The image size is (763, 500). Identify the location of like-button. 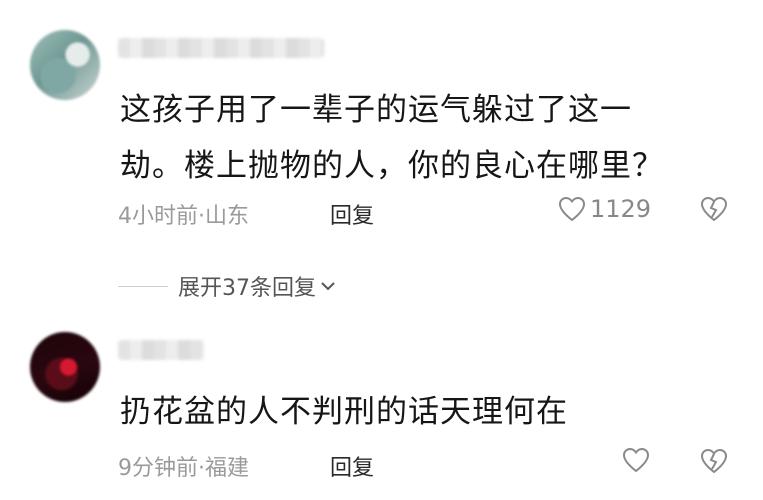
(636, 460).